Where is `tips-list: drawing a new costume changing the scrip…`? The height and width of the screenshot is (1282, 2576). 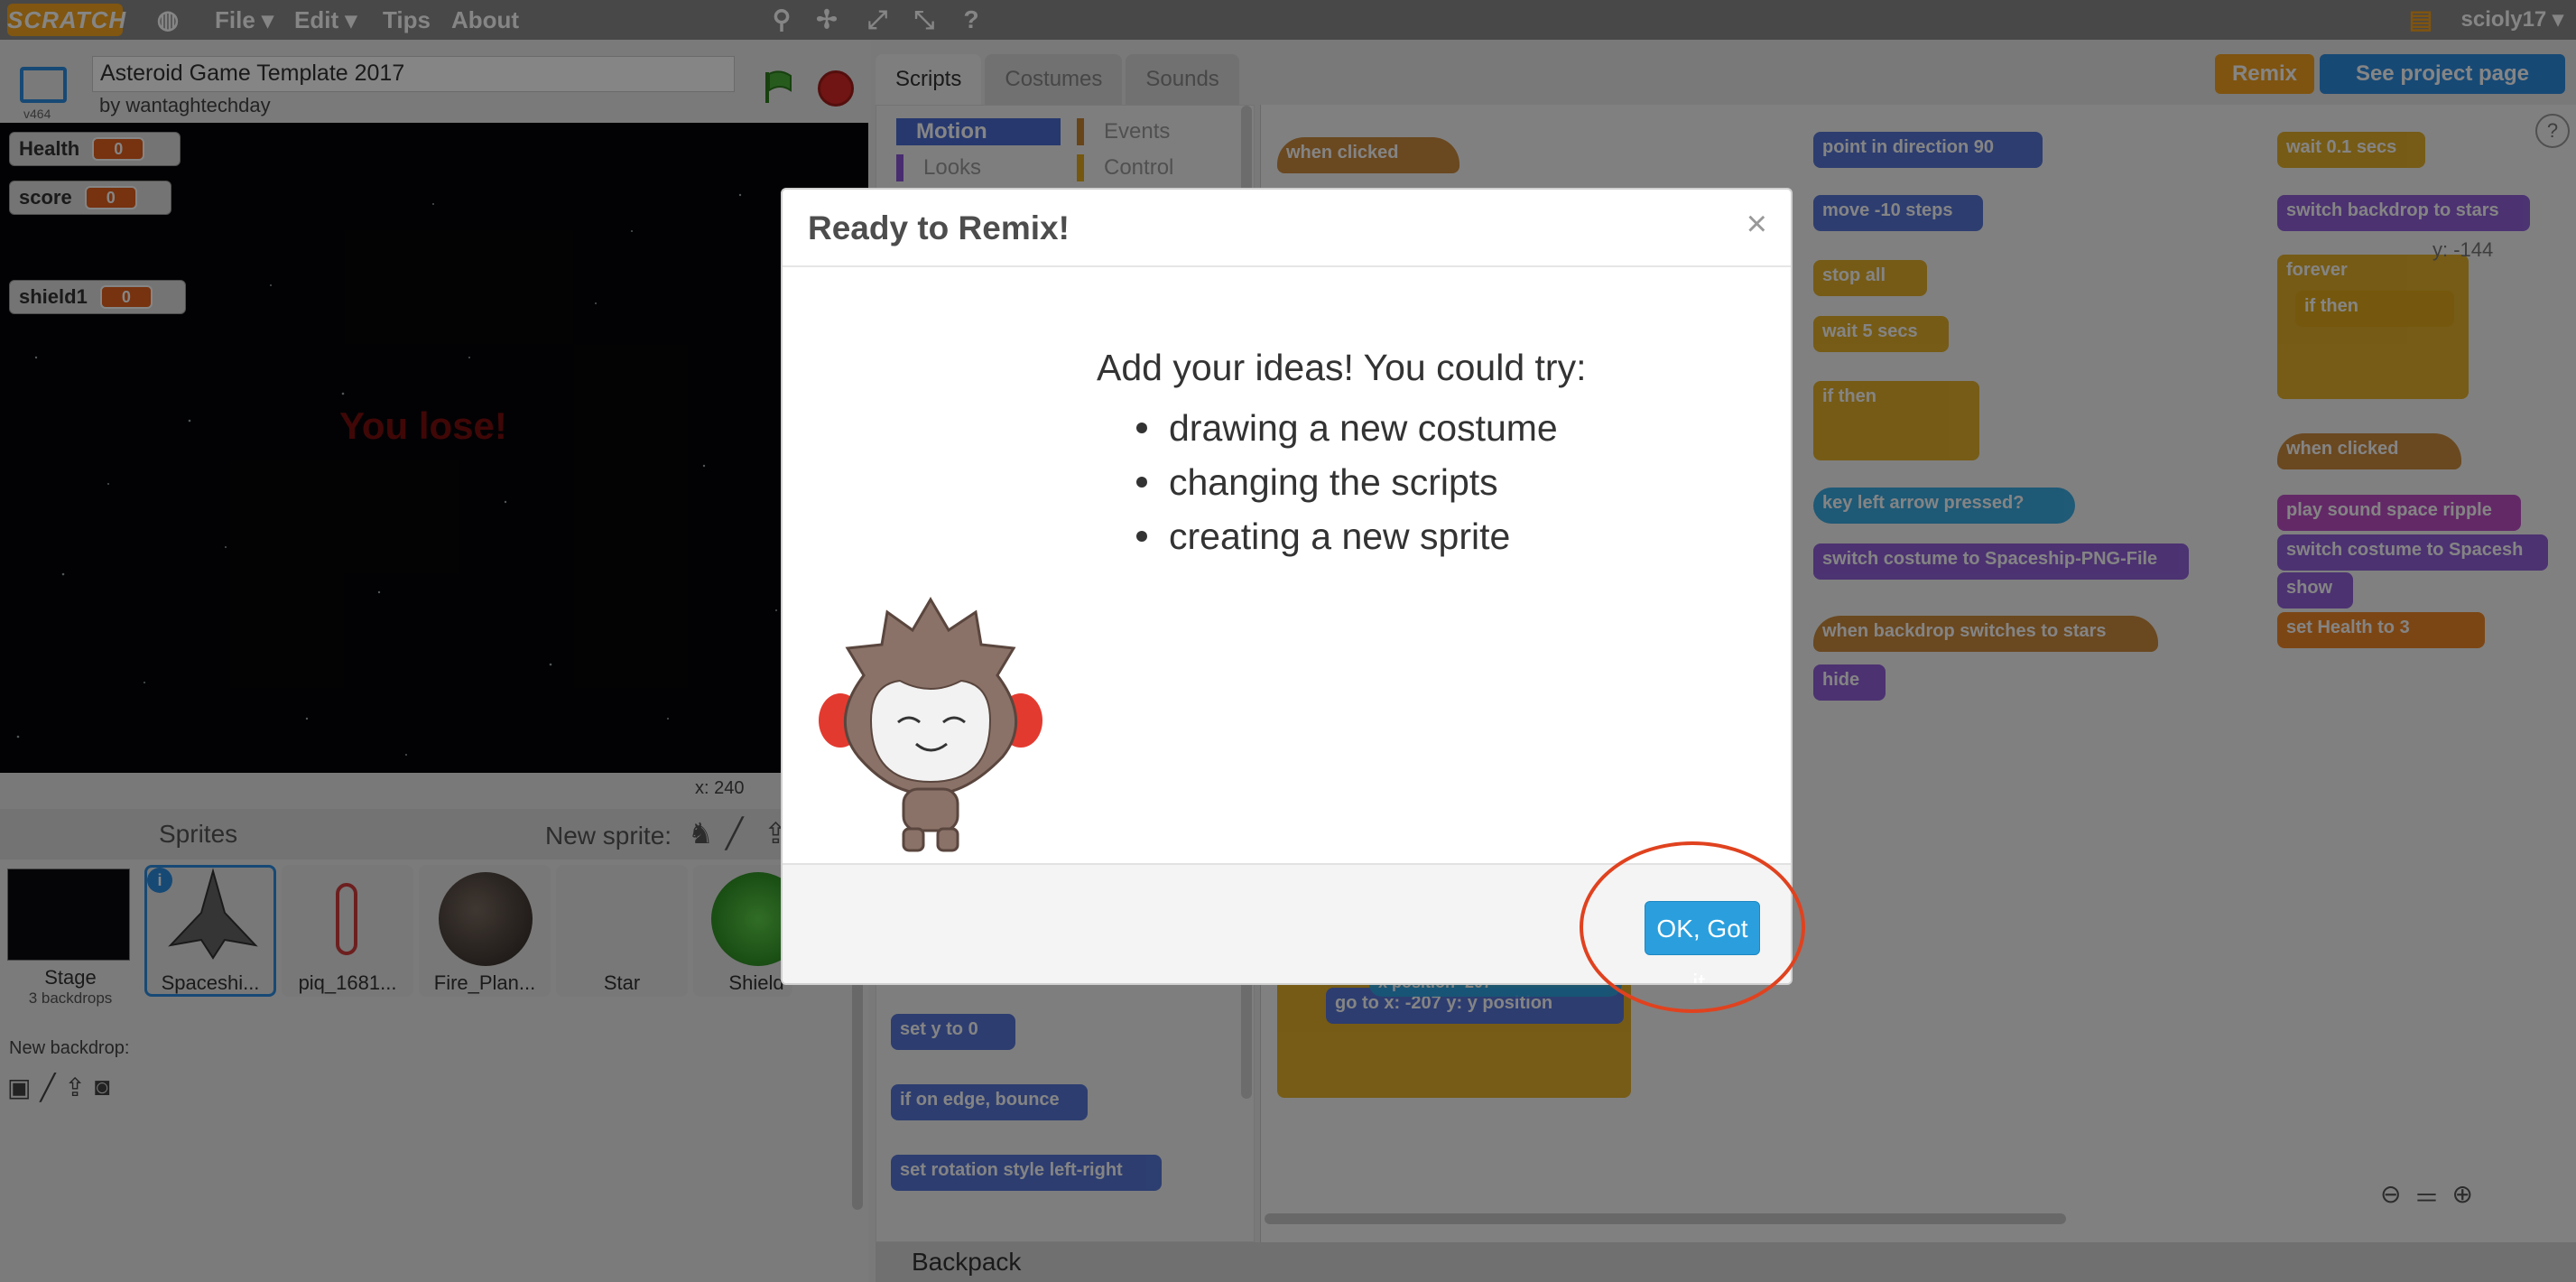 tips-list: drawing a new costume changing the scrip… is located at coordinates (1347, 482).